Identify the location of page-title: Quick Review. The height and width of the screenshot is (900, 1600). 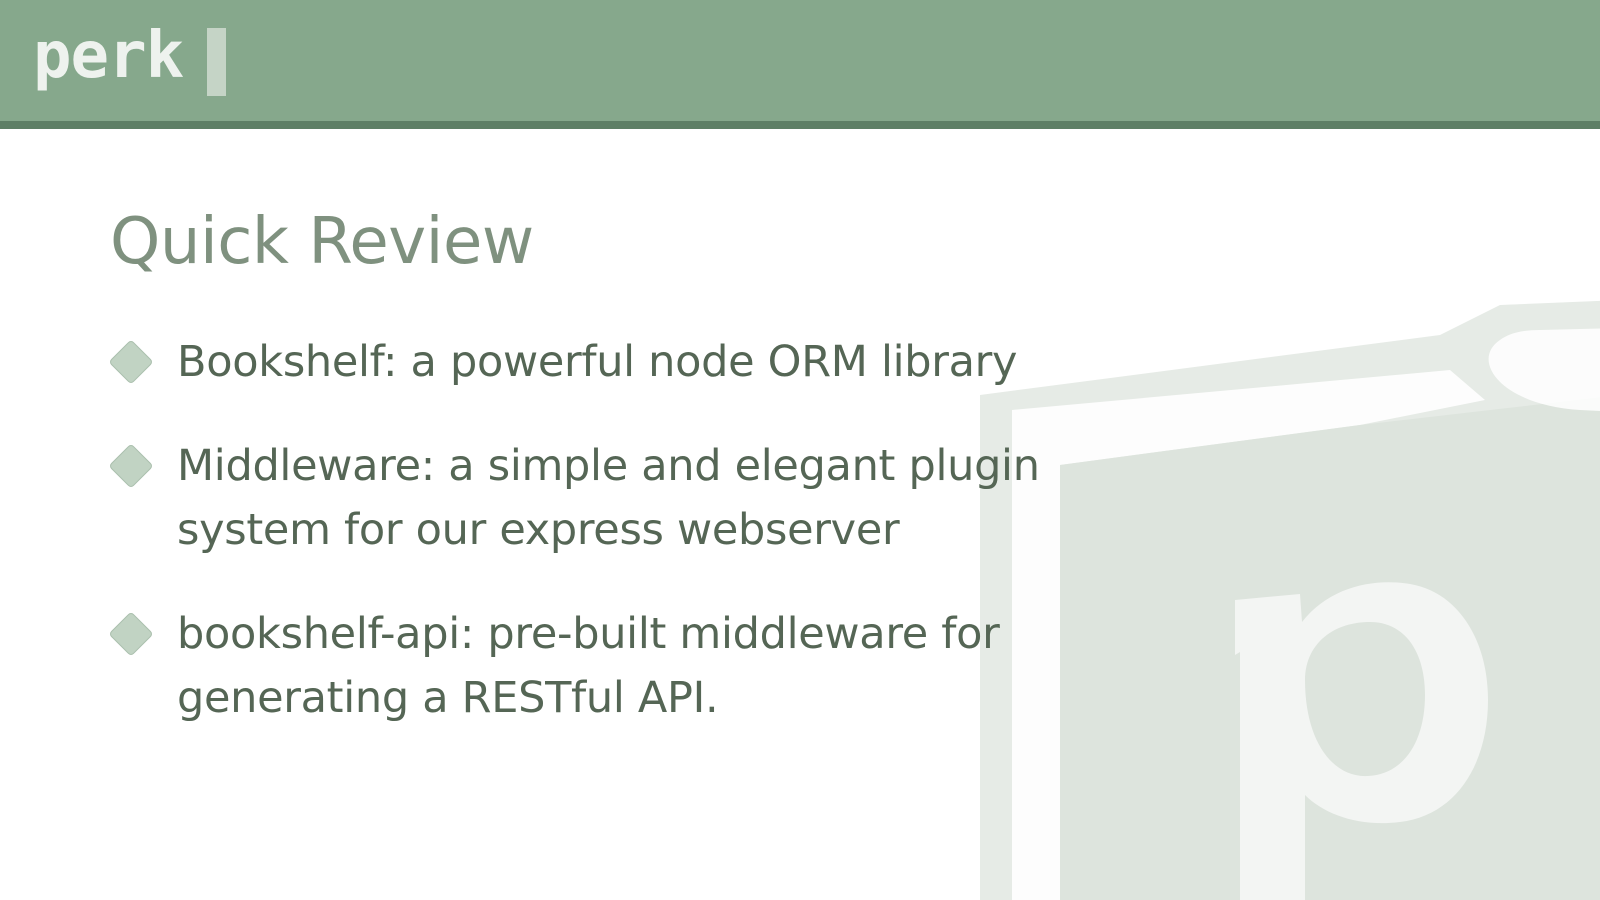
(322, 242).